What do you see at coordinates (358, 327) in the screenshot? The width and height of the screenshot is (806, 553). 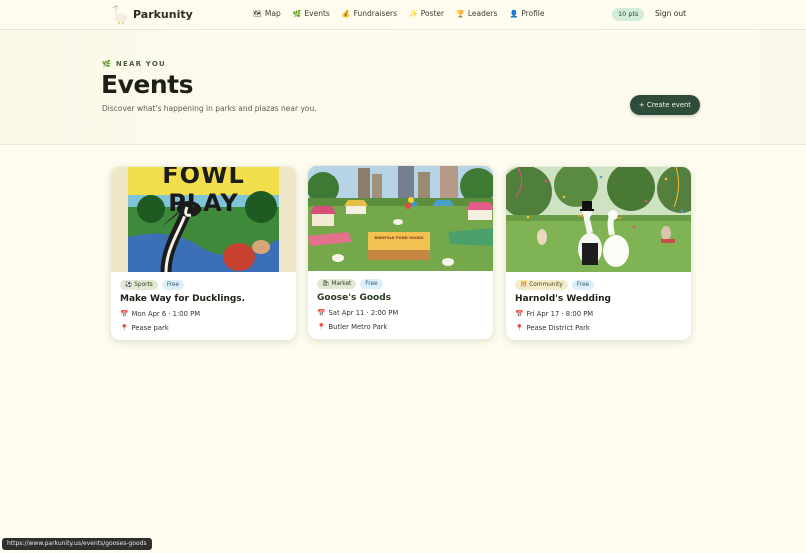 I see `event-location-text: Butler Metro Park` at bounding box center [358, 327].